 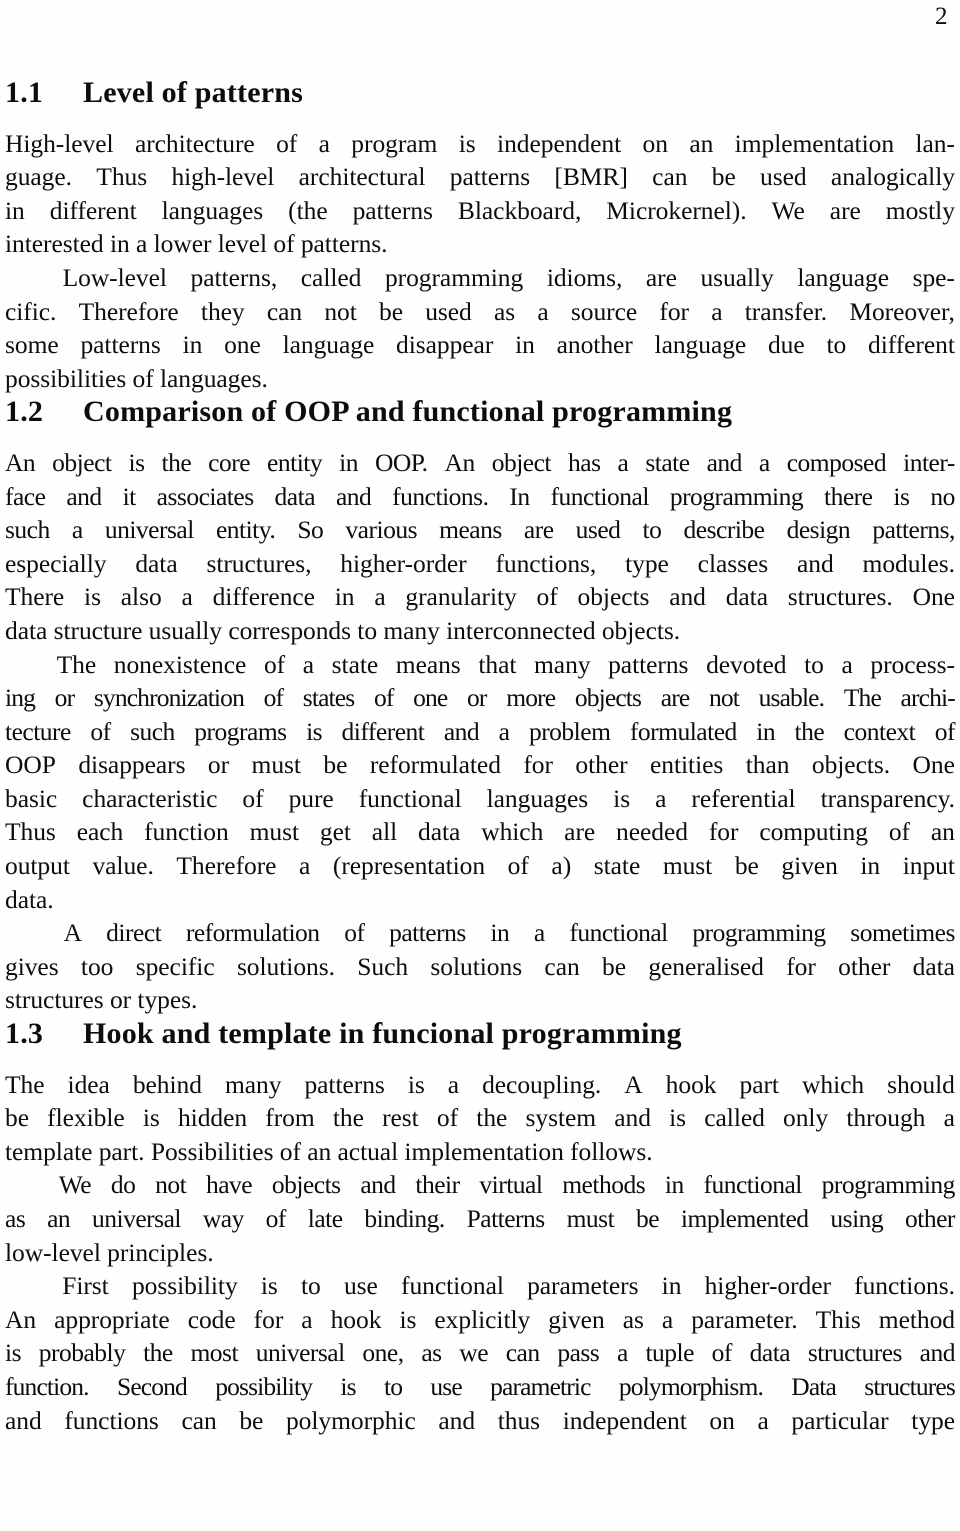 What do you see at coordinates (93, 210) in the screenshot?
I see `word: different` at bounding box center [93, 210].